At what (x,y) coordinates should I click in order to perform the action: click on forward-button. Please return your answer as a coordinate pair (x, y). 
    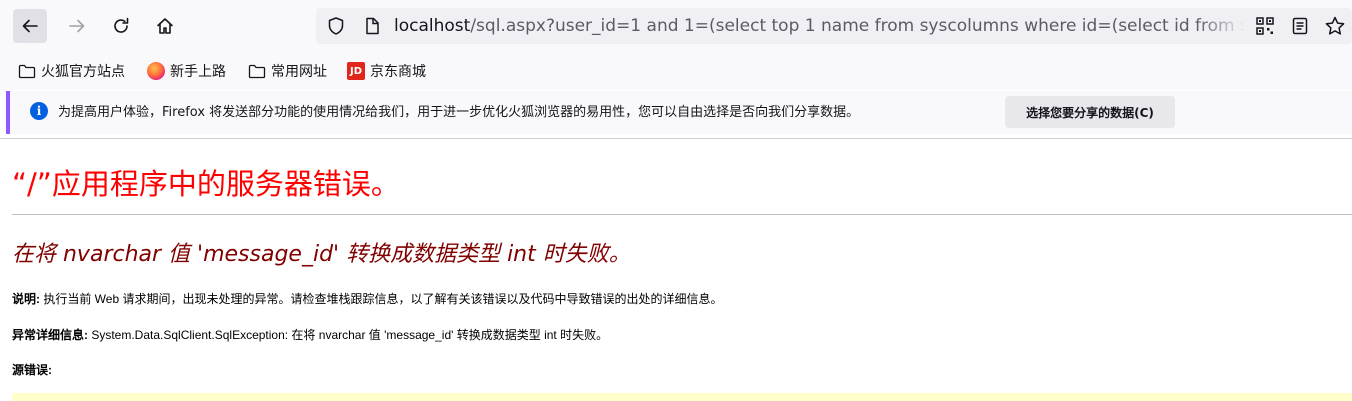
    Looking at the image, I should click on (77, 26).